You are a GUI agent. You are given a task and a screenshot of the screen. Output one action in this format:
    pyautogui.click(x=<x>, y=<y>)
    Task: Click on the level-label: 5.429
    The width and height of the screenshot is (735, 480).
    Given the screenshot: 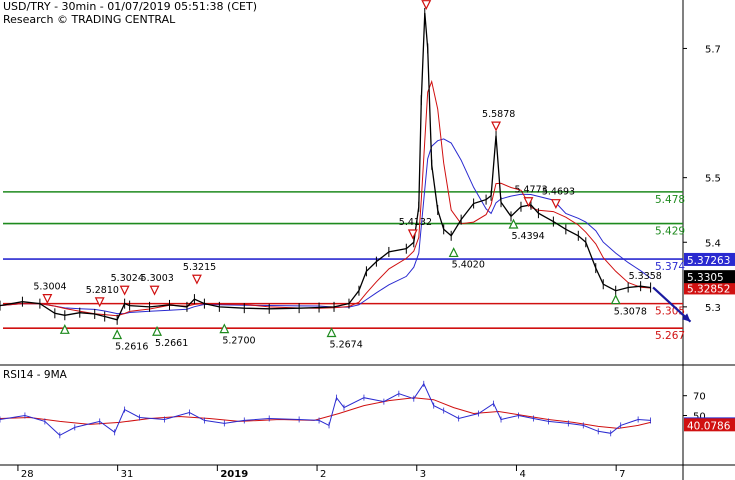 What is the action you would take?
    pyautogui.click(x=670, y=232)
    